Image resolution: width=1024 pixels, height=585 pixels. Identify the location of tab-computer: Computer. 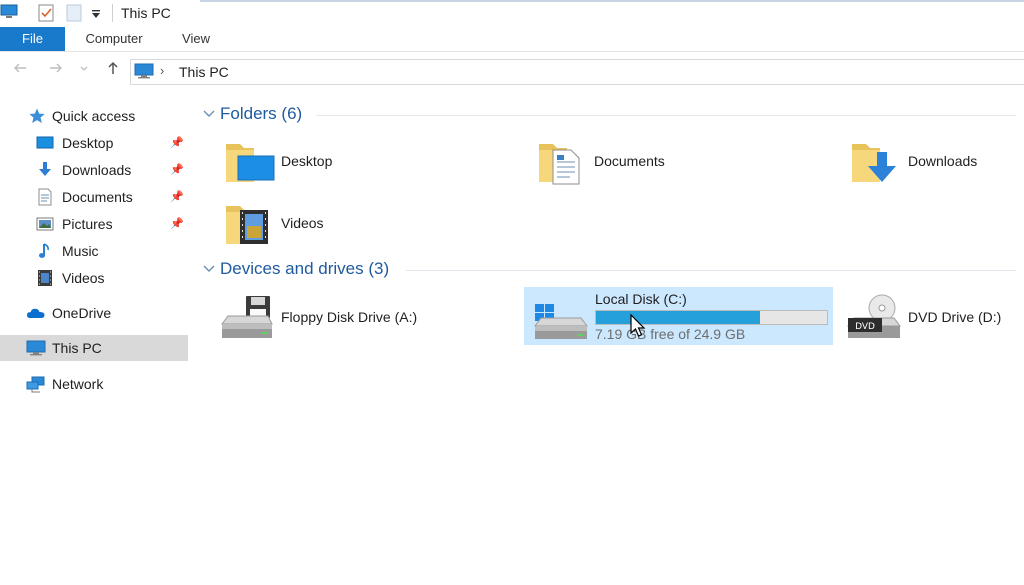
(114, 39).